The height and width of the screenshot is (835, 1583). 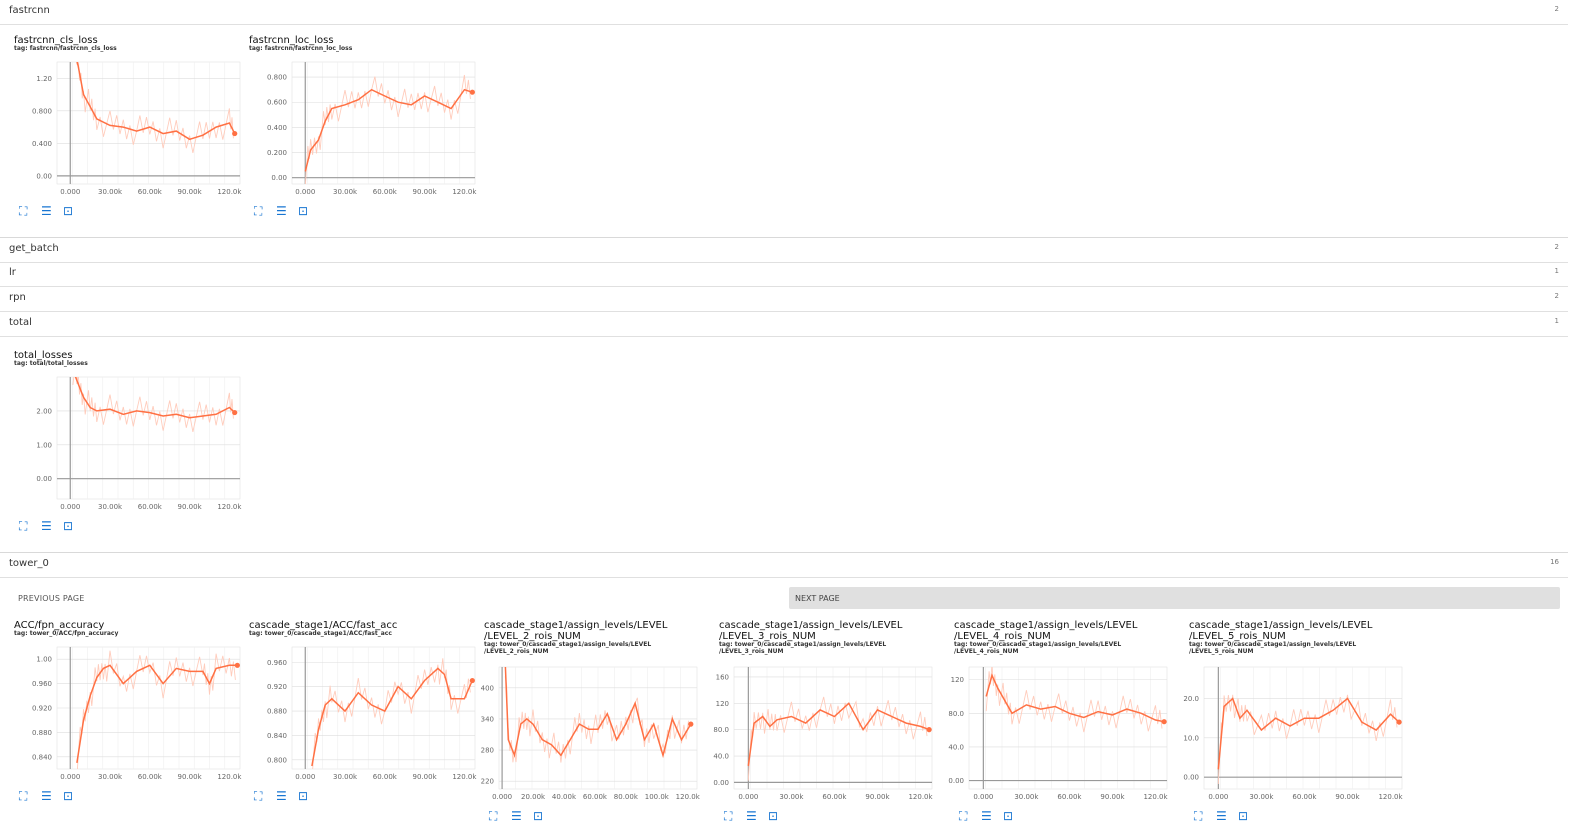 I want to click on y-tick-label: 340, so click(x=487, y=719).